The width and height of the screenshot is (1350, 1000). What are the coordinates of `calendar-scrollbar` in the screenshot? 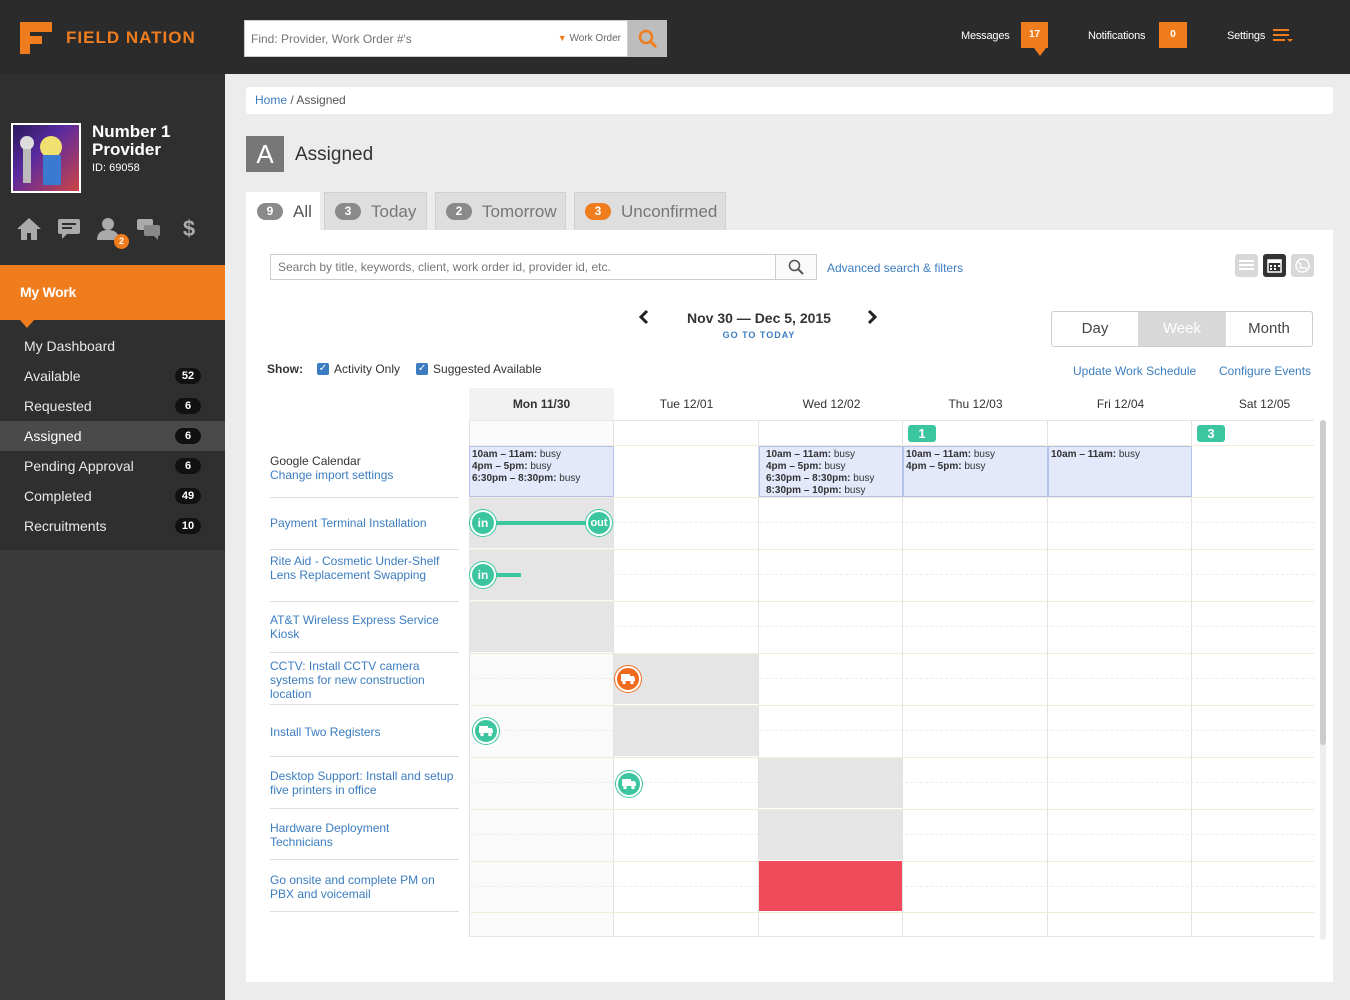 It's located at (1323, 680).